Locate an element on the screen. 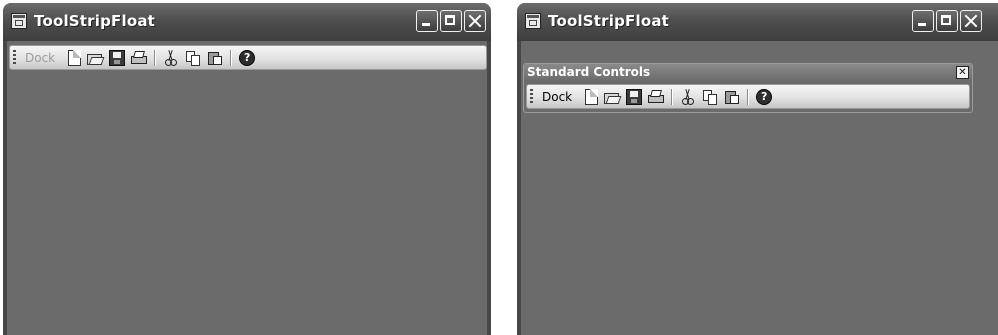 The width and height of the screenshot is (998, 335). floating-panel-title: Standard Controls is located at coordinates (589, 72).